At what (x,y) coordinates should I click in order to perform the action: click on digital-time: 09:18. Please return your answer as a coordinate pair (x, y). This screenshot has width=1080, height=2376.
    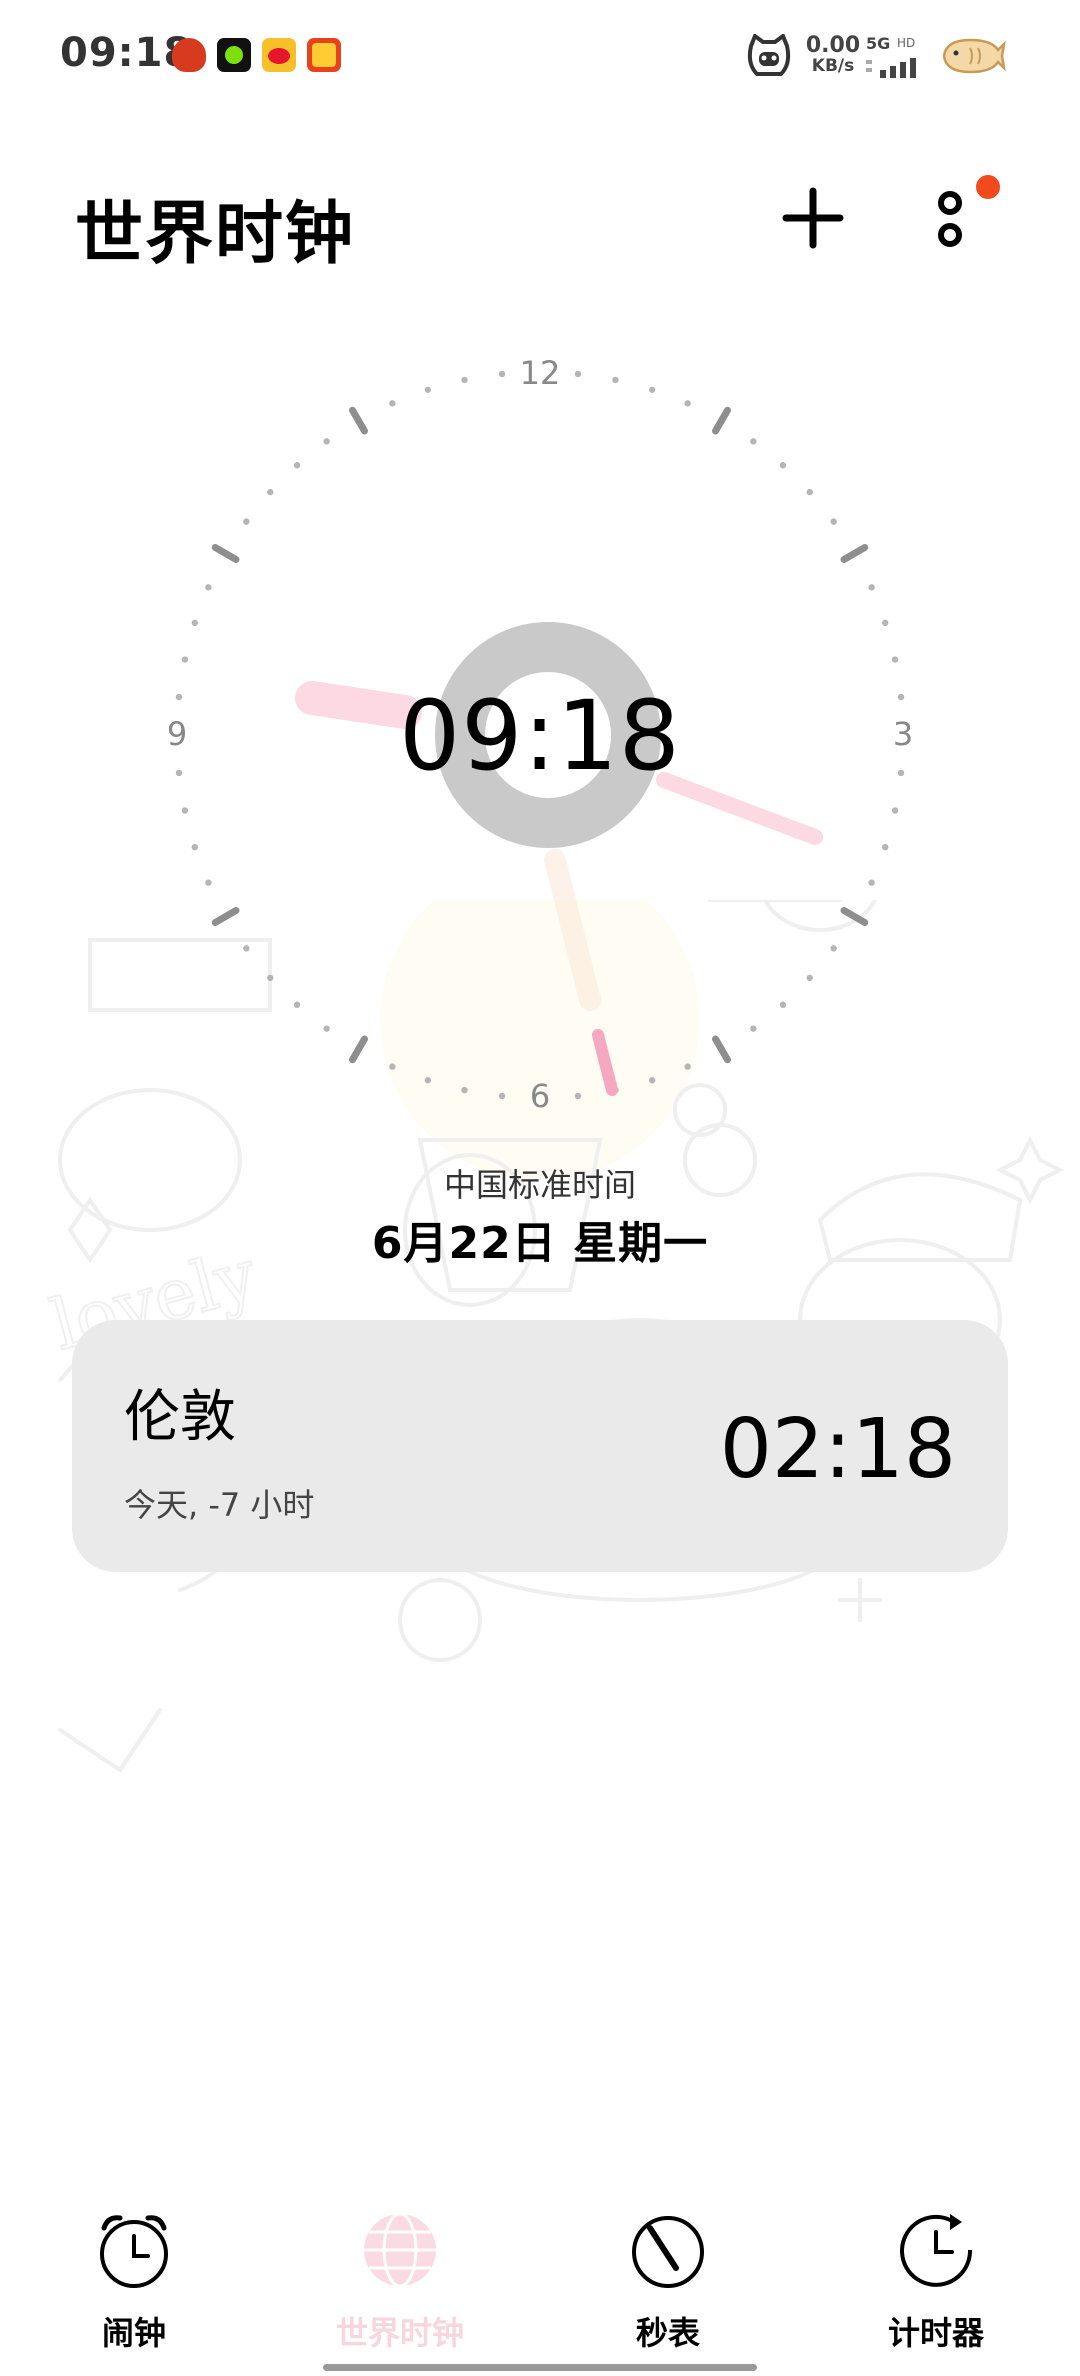
    Looking at the image, I should click on (540, 736).